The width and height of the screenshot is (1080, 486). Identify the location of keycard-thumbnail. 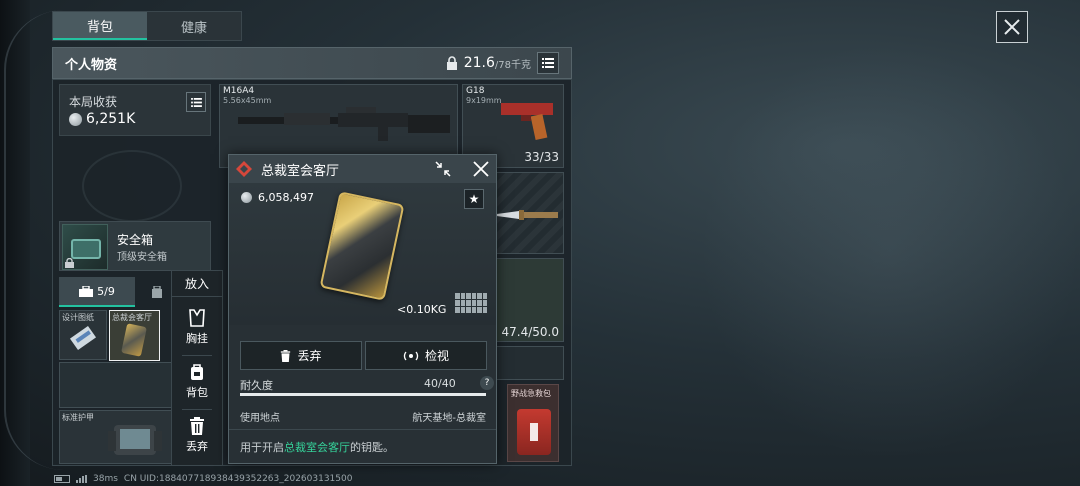
(134, 340).